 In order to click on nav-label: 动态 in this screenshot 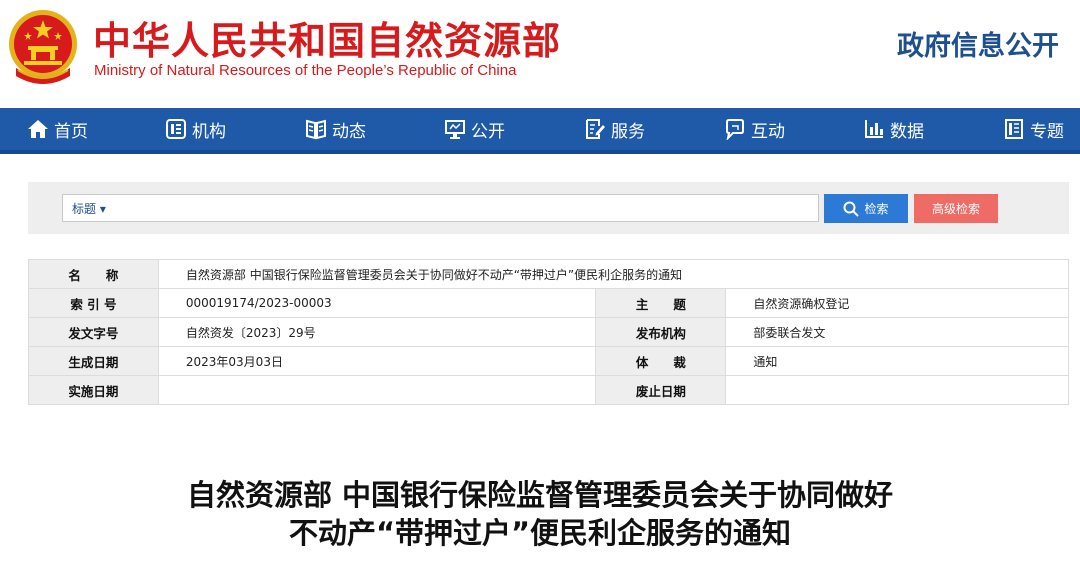, I will do `click(349, 131)`.